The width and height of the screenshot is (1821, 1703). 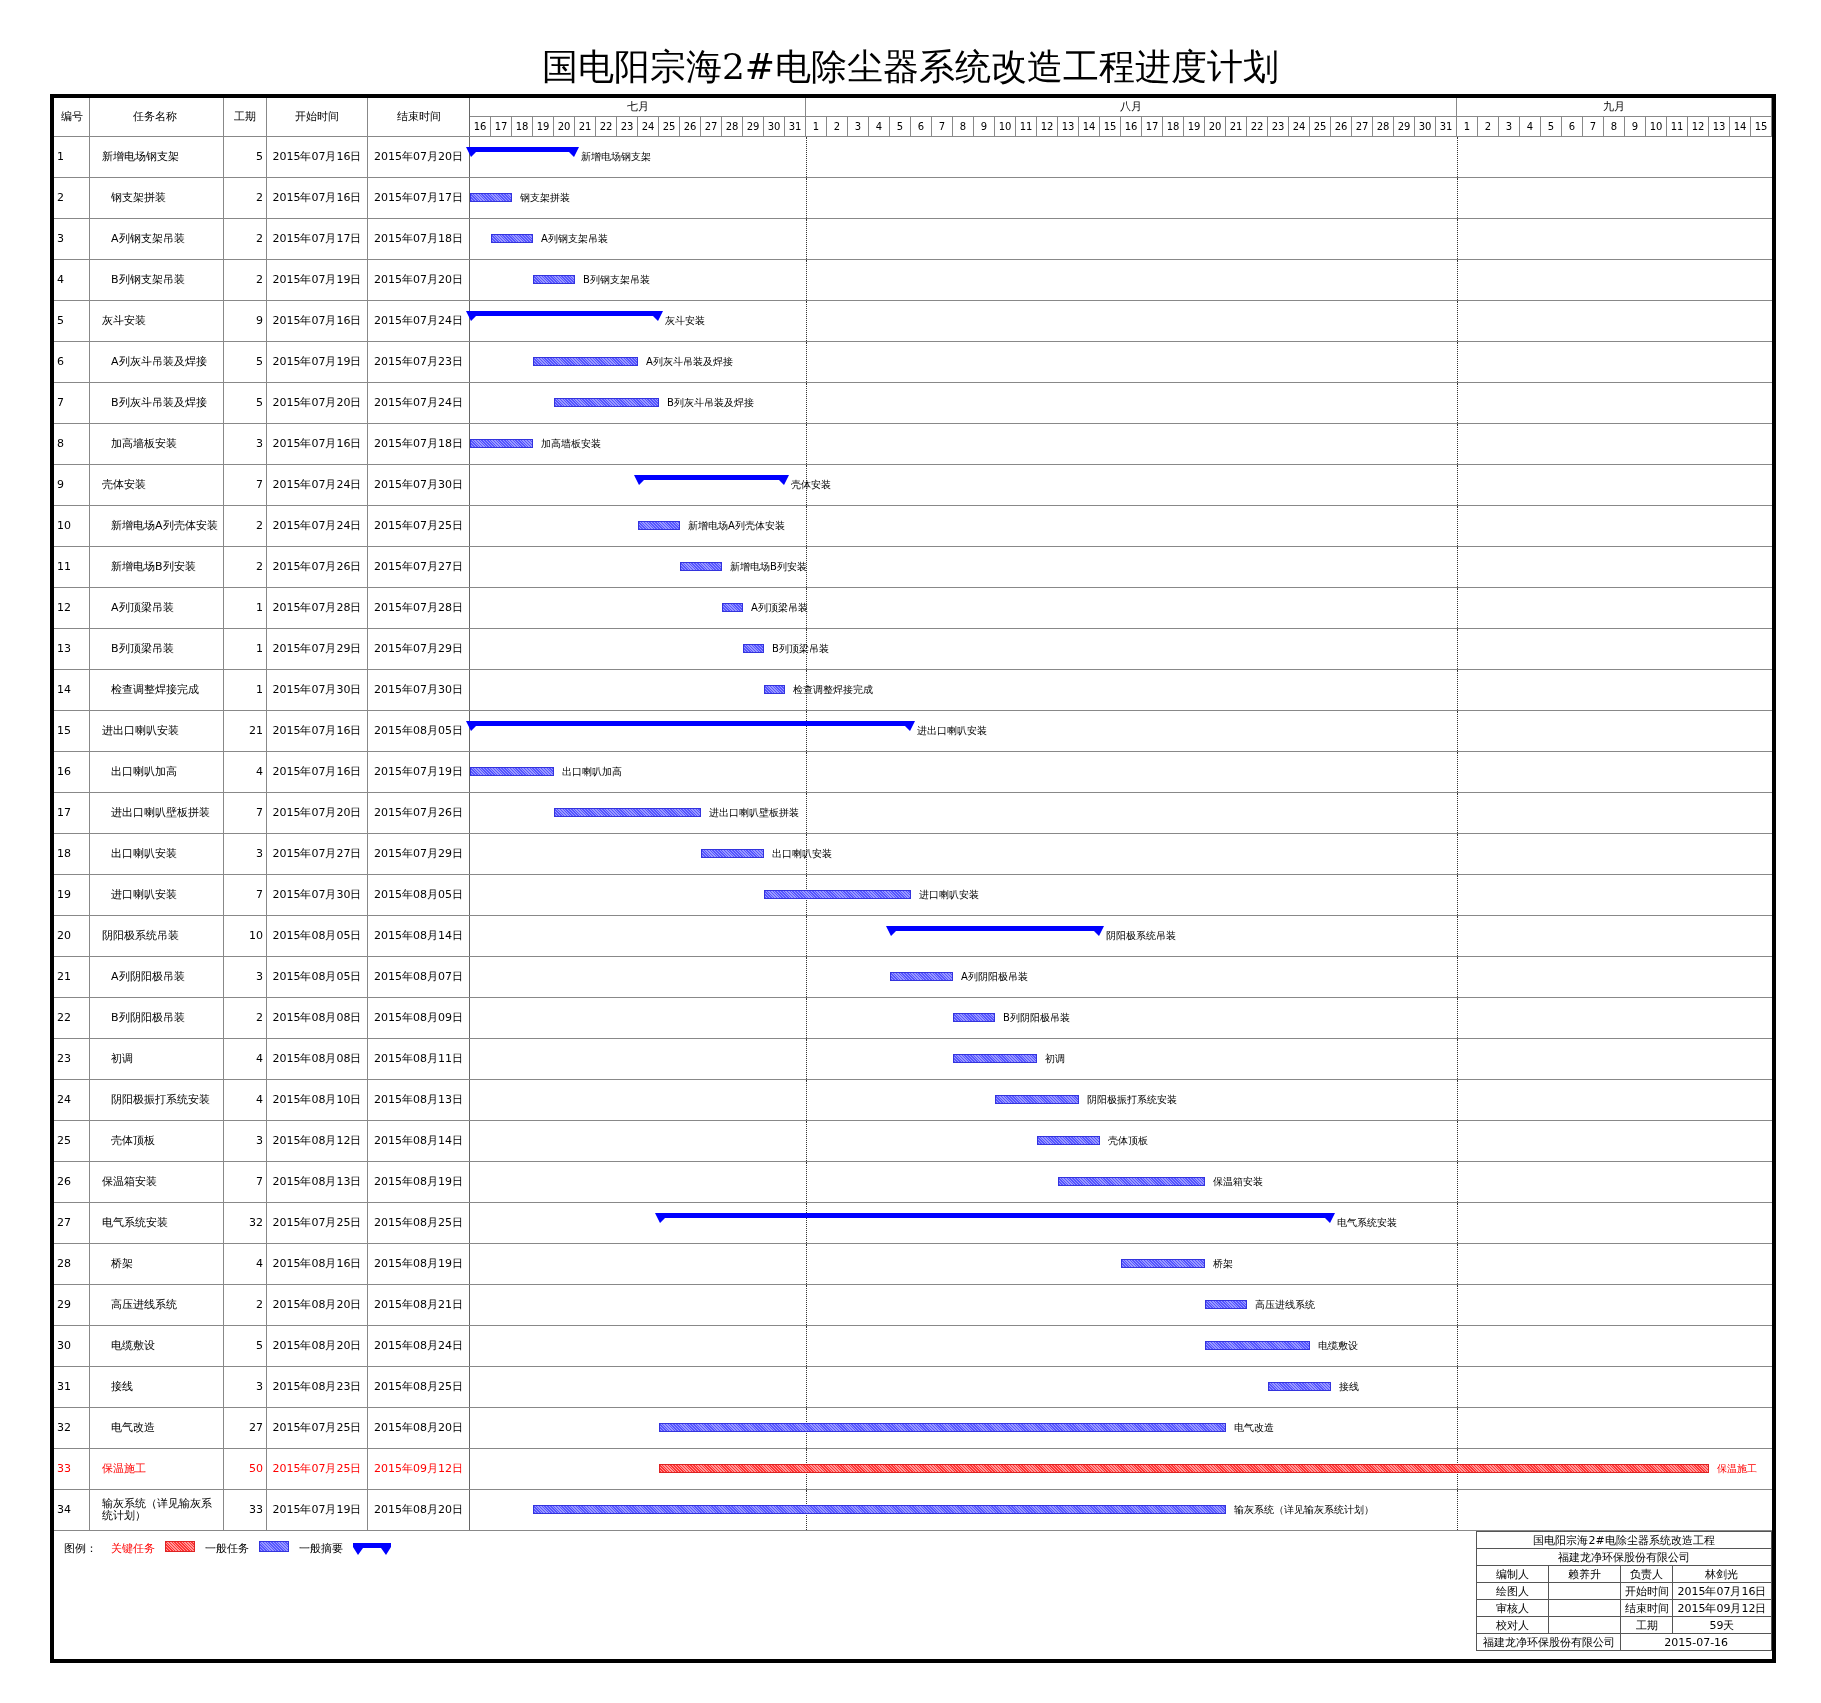 What do you see at coordinates (1304, 1510) in the screenshot?
I see `bar-label: 输灰系统（详见输灰系统计划）` at bounding box center [1304, 1510].